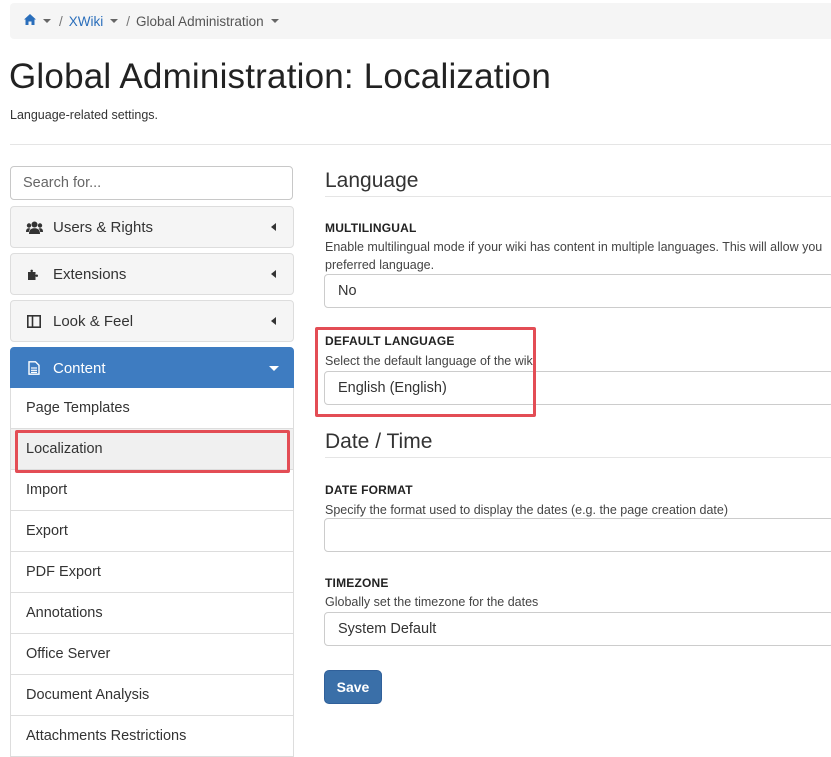 The width and height of the screenshot is (831, 757). What do you see at coordinates (577, 388) in the screenshot?
I see `default-language-select: English (English)` at bounding box center [577, 388].